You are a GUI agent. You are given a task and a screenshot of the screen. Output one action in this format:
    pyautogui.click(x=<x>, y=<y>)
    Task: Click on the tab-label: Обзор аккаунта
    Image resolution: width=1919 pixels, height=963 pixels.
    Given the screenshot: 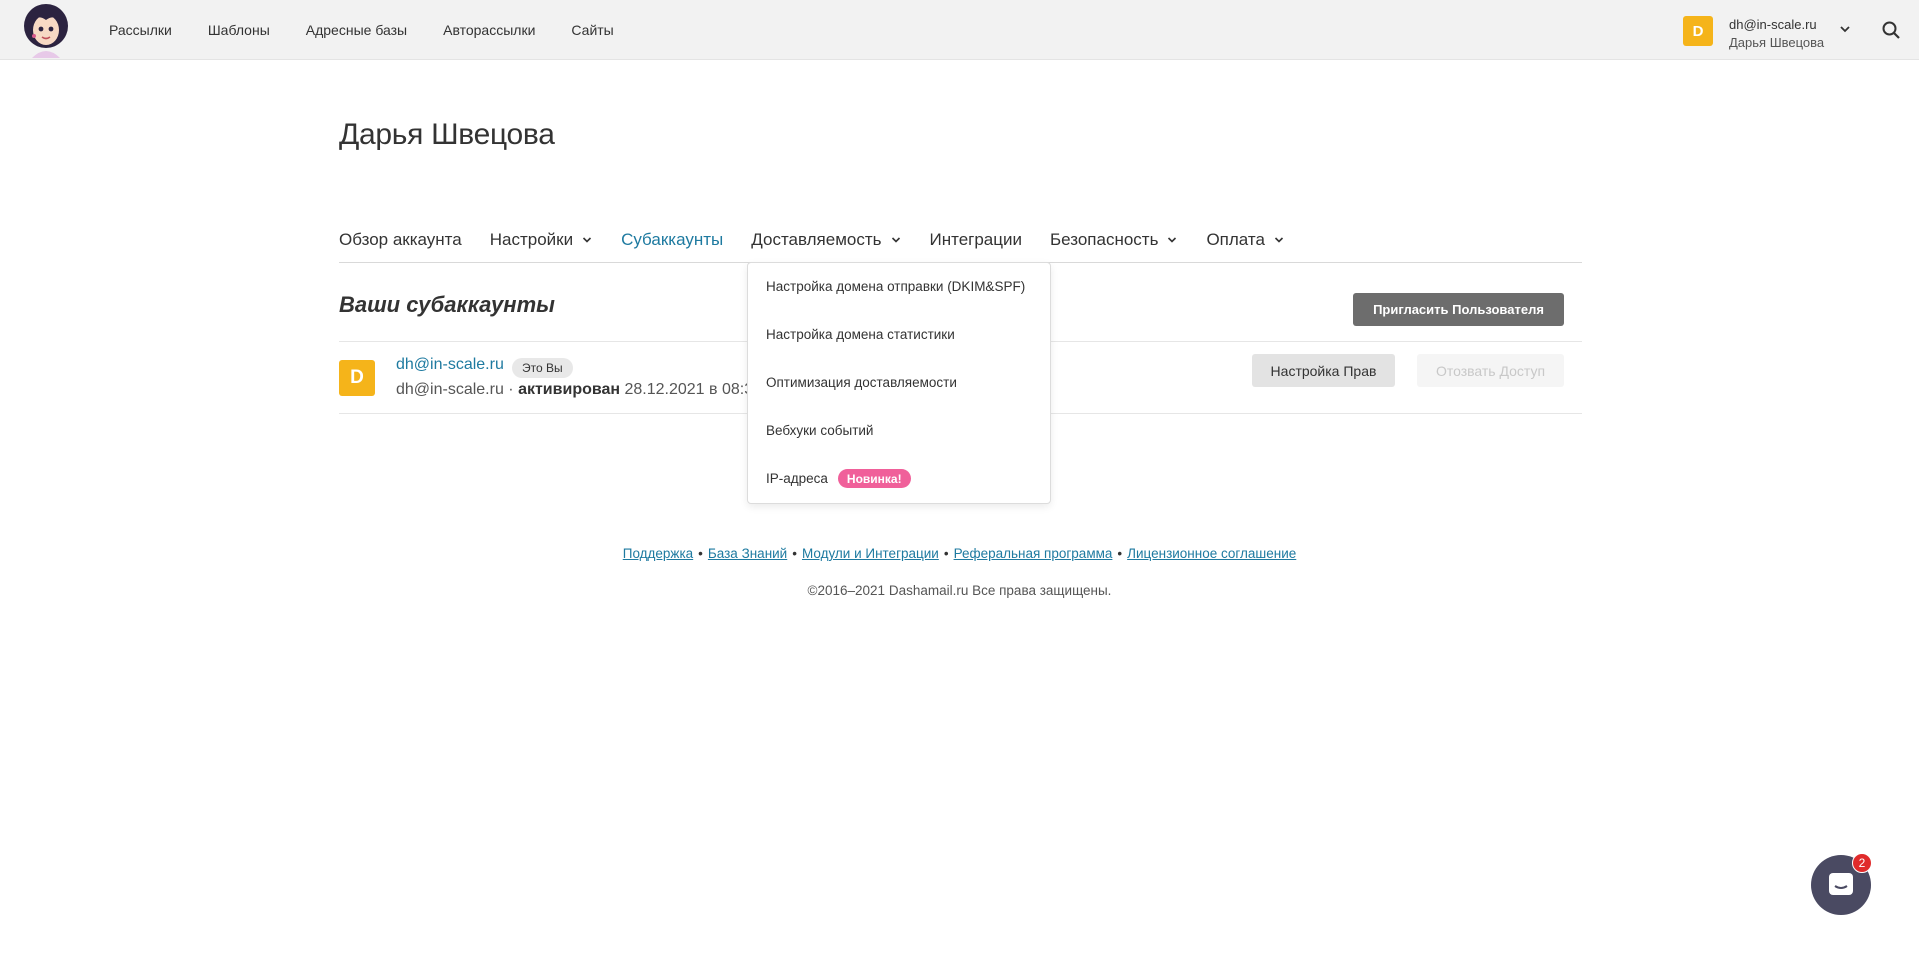 What is the action you would take?
    pyautogui.click(x=400, y=239)
    